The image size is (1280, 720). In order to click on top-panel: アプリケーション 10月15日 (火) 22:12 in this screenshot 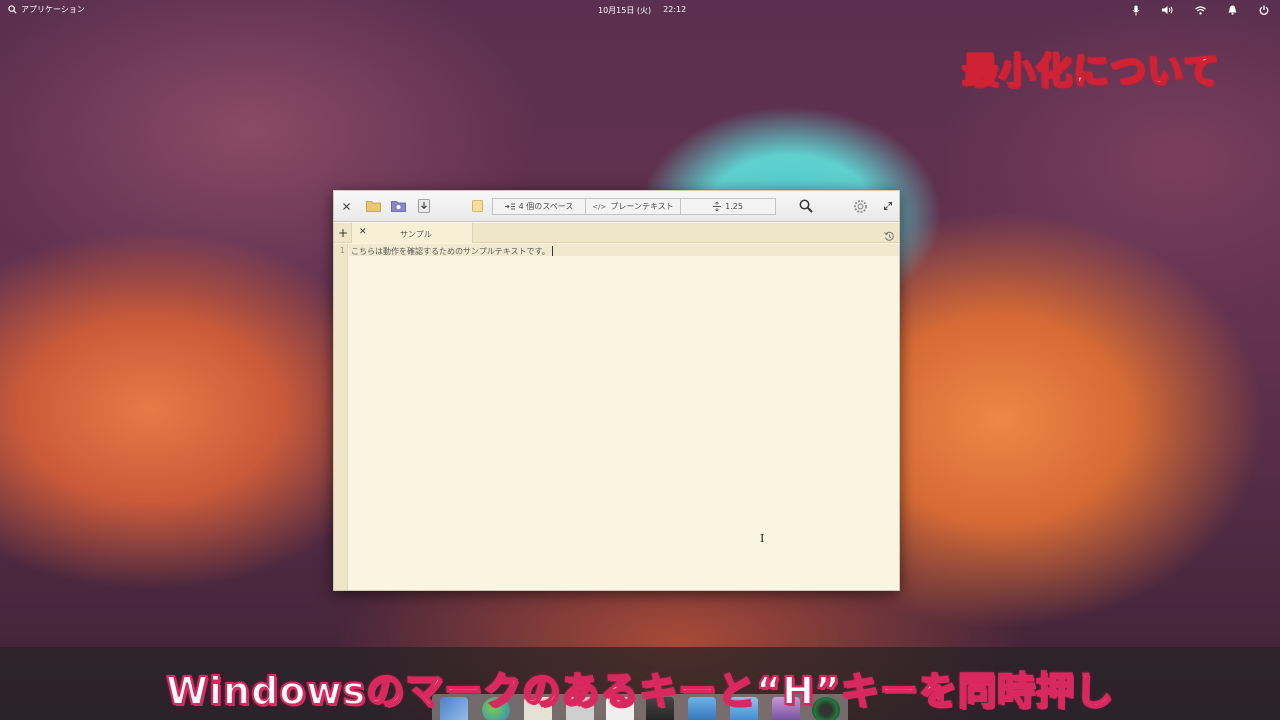, I will do `click(640, 10)`.